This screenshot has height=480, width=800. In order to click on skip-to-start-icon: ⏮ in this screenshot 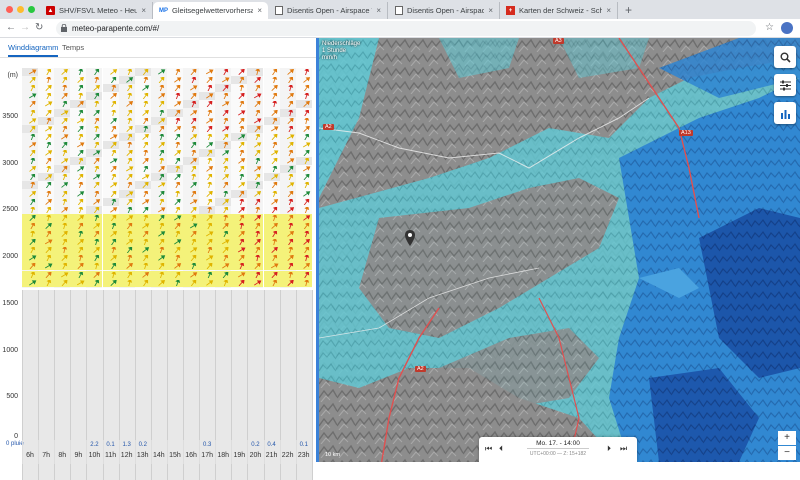, I will do `click(488, 449)`.